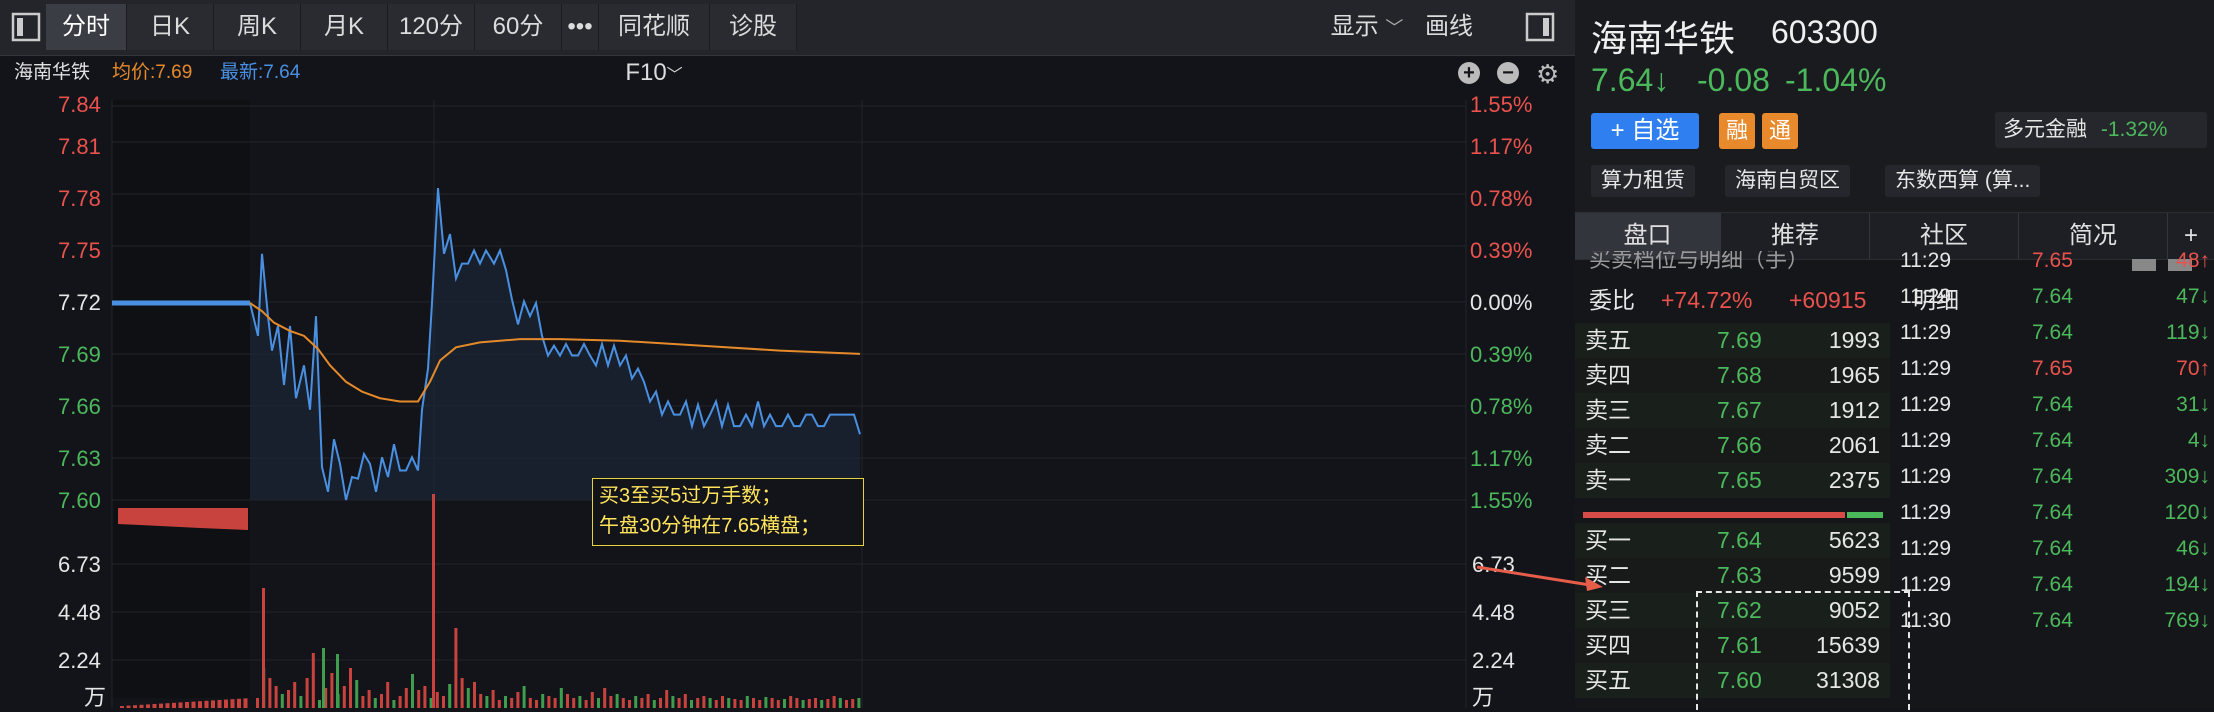 The image size is (2214, 712). Describe the element at coordinates (1449, 27) in the screenshot. I see `draw-button: 画线` at that location.